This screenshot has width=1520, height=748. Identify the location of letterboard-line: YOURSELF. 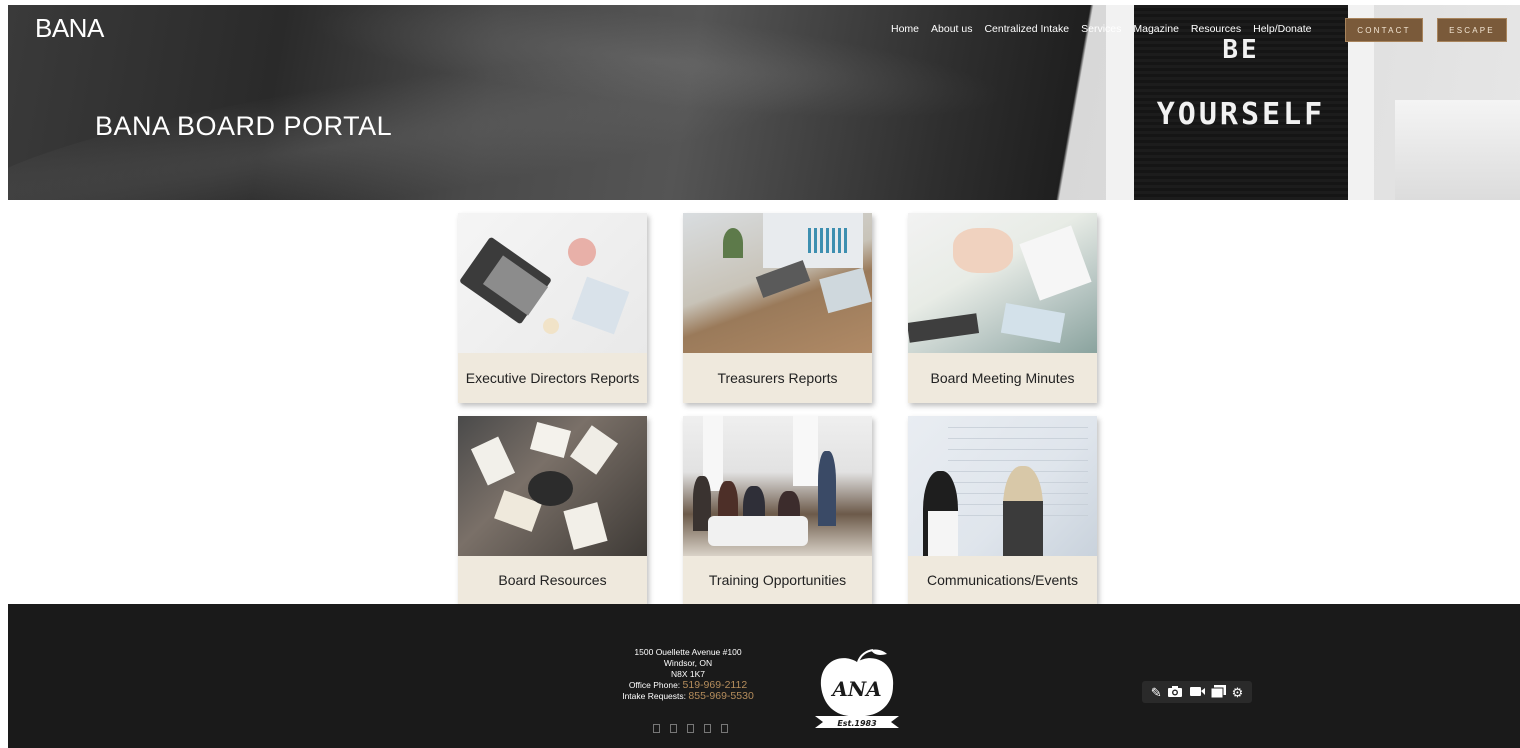
(1241, 114).